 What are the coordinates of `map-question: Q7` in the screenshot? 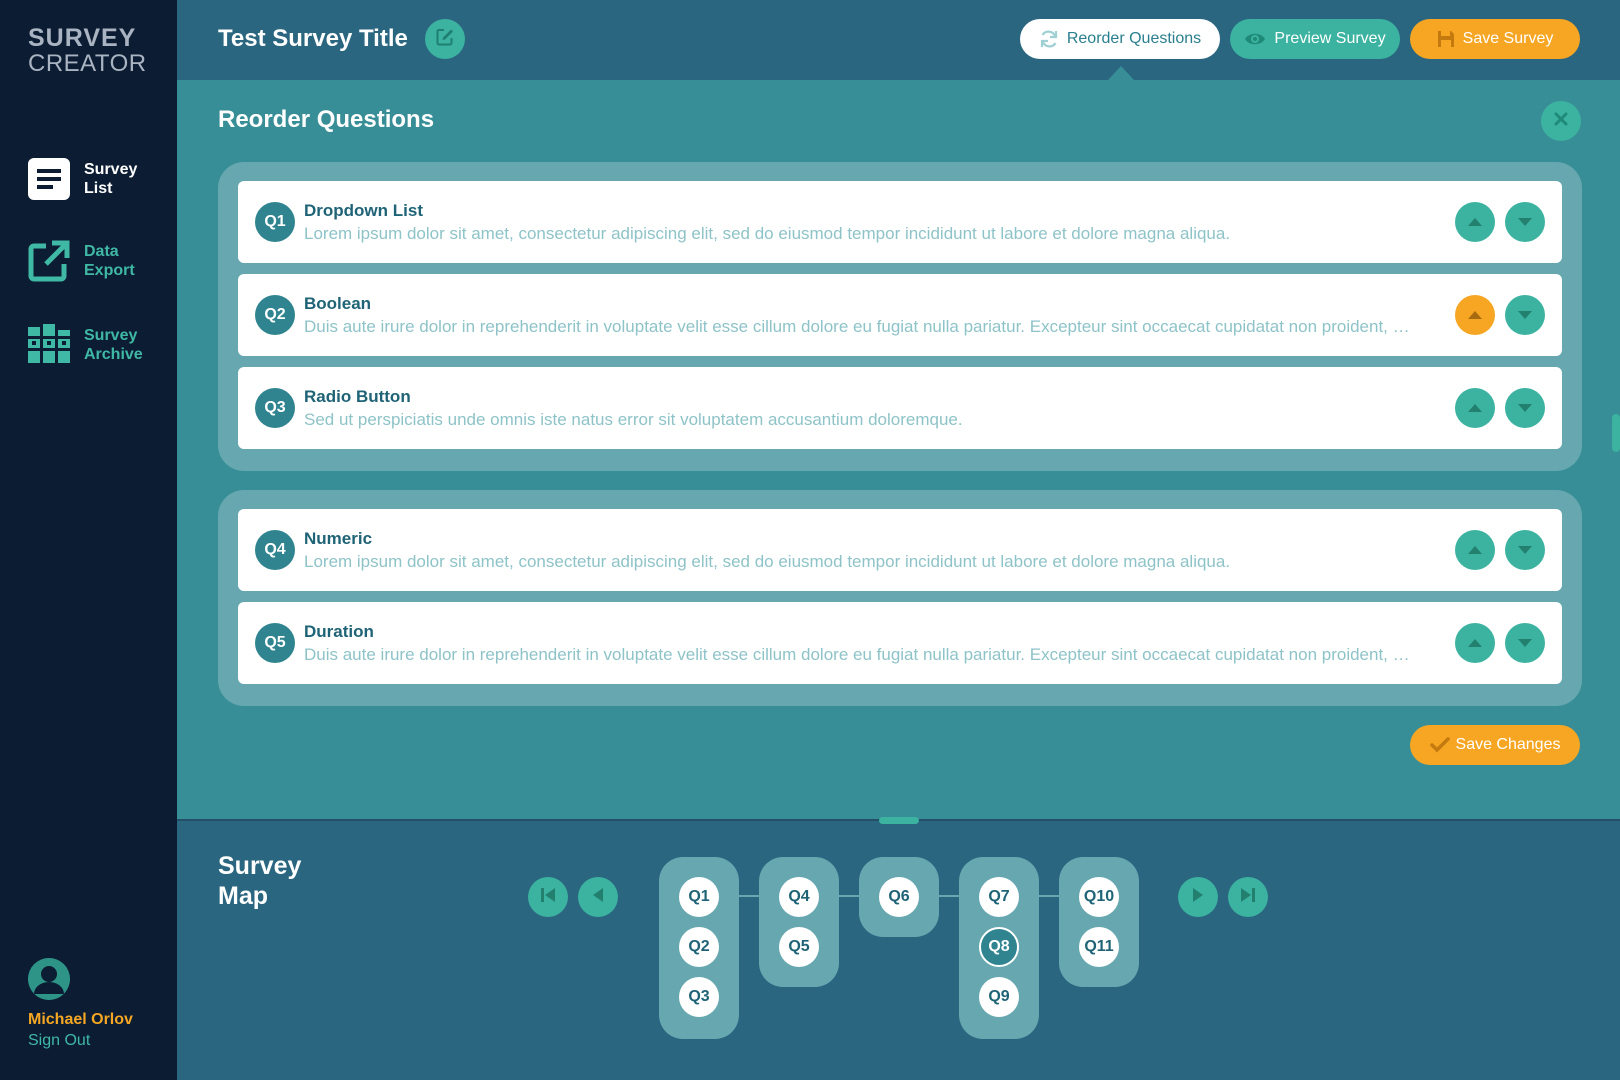 It's located at (999, 897).